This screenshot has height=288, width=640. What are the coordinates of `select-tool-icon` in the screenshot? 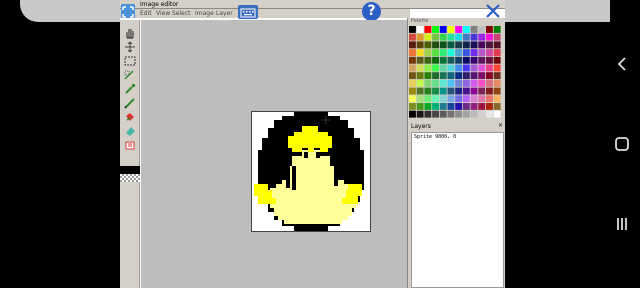 It's located at (130, 59).